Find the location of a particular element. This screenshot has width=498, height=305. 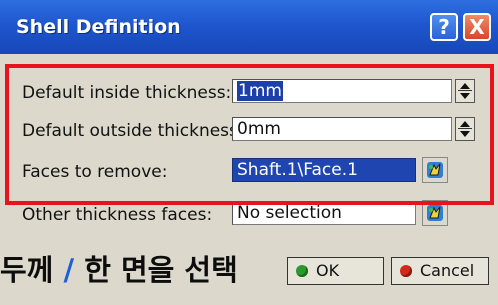

caption-right: 한 면을 선택 is located at coordinates (161, 270).